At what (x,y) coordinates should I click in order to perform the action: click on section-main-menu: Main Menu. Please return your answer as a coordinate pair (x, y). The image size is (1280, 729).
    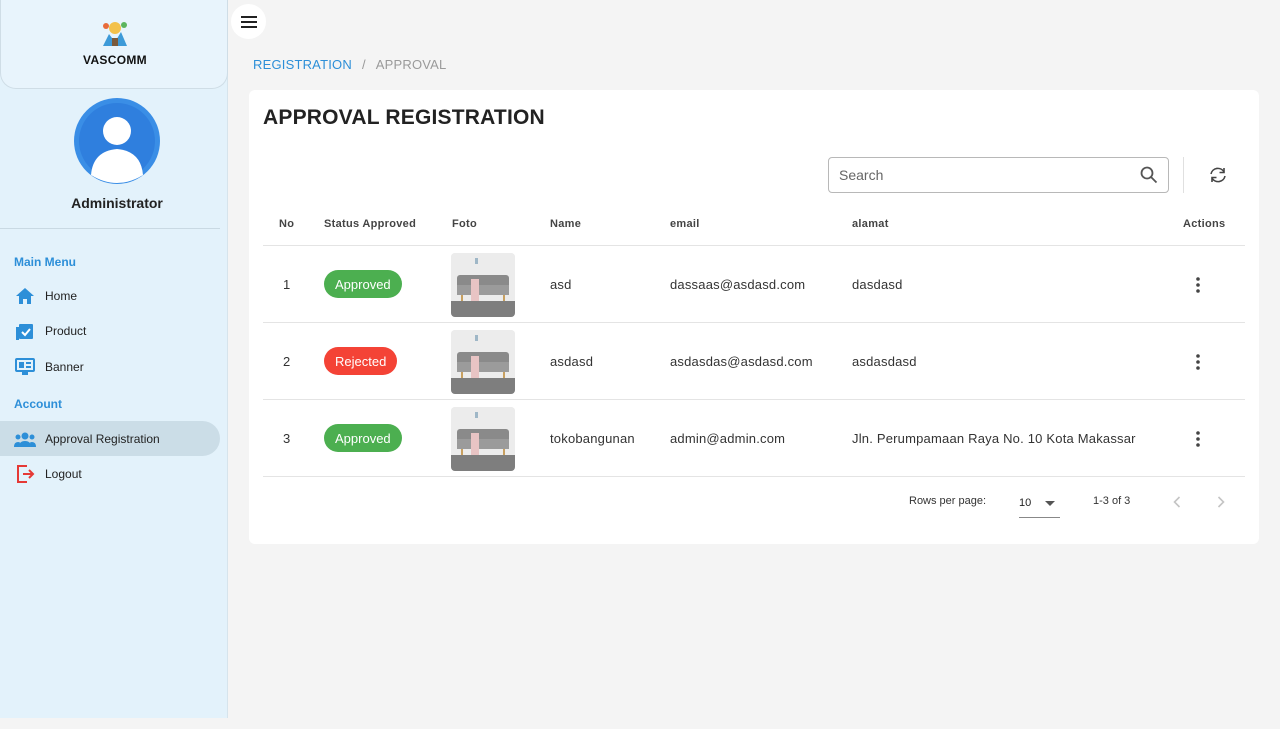
    Looking at the image, I should click on (45, 262).